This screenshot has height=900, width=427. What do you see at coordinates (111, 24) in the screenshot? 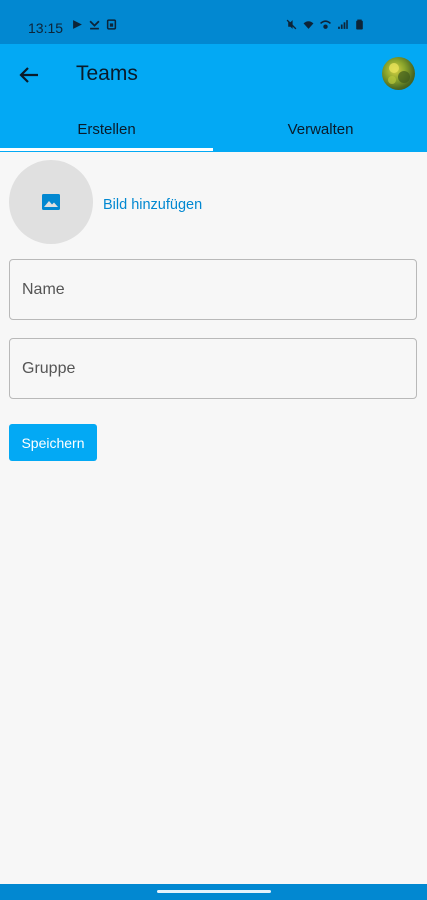
I see `sim-icon` at bounding box center [111, 24].